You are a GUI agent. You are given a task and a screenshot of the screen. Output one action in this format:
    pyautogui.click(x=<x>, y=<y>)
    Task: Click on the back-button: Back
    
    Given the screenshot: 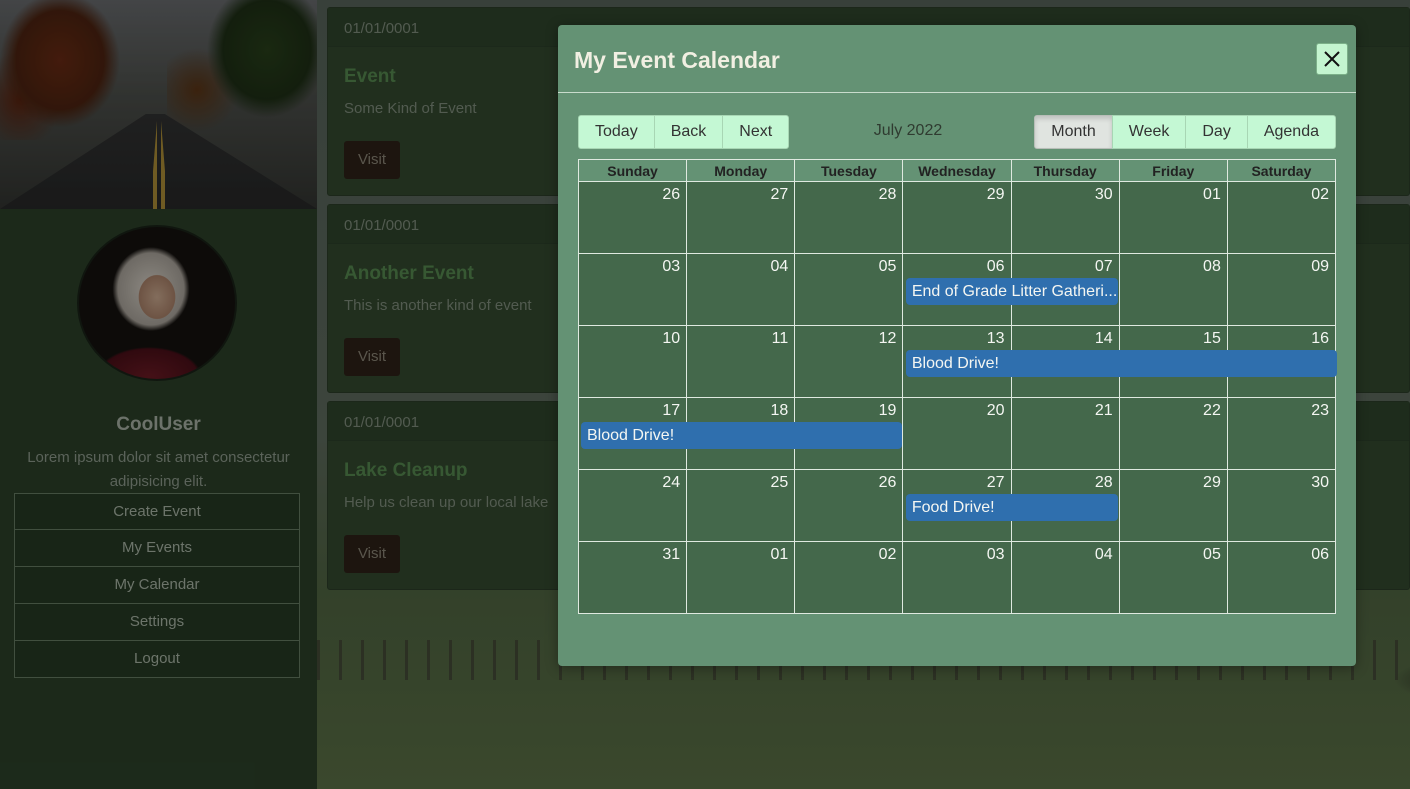 What is the action you would take?
    pyautogui.click(x=688, y=132)
    